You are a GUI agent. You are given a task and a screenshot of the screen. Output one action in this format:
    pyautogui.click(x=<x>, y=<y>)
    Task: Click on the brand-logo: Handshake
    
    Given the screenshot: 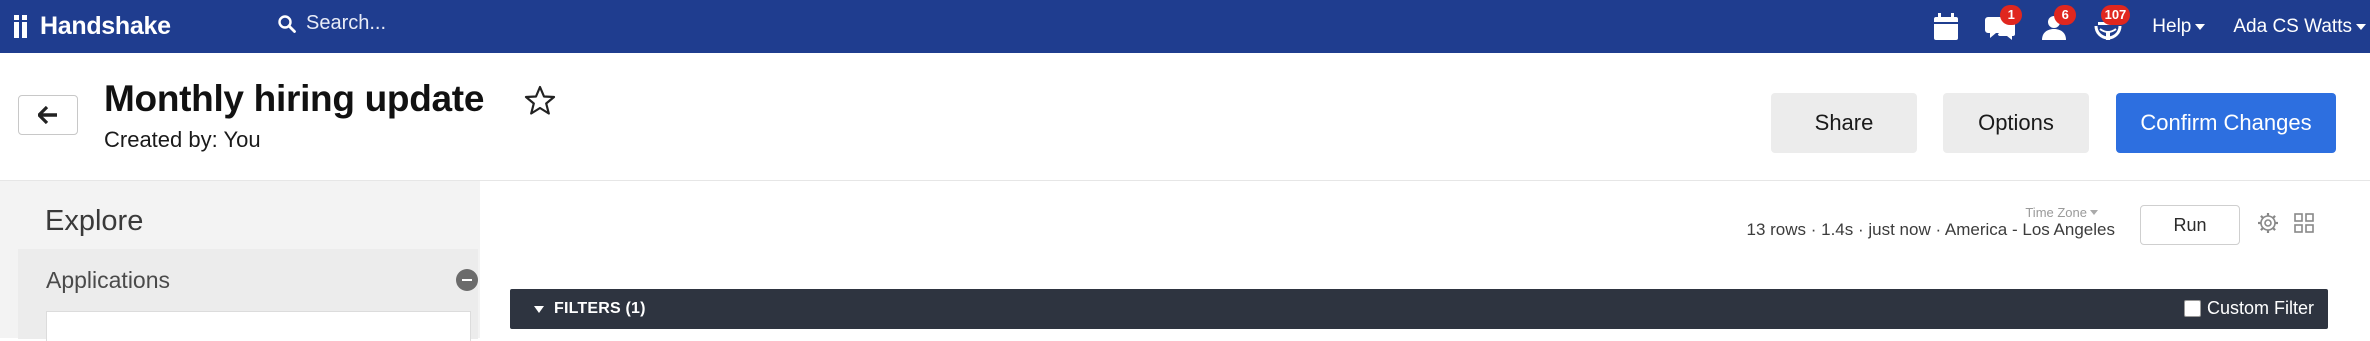 What is the action you would take?
    pyautogui.click(x=92, y=26)
    